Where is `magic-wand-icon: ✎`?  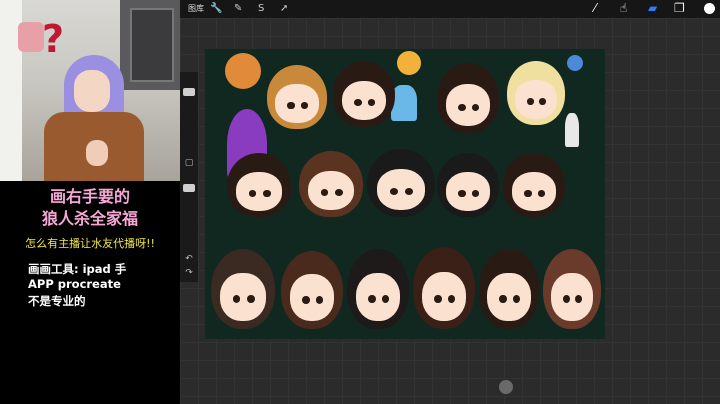 magic-wand-icon: ✎ is located at coordinates (238, 8).